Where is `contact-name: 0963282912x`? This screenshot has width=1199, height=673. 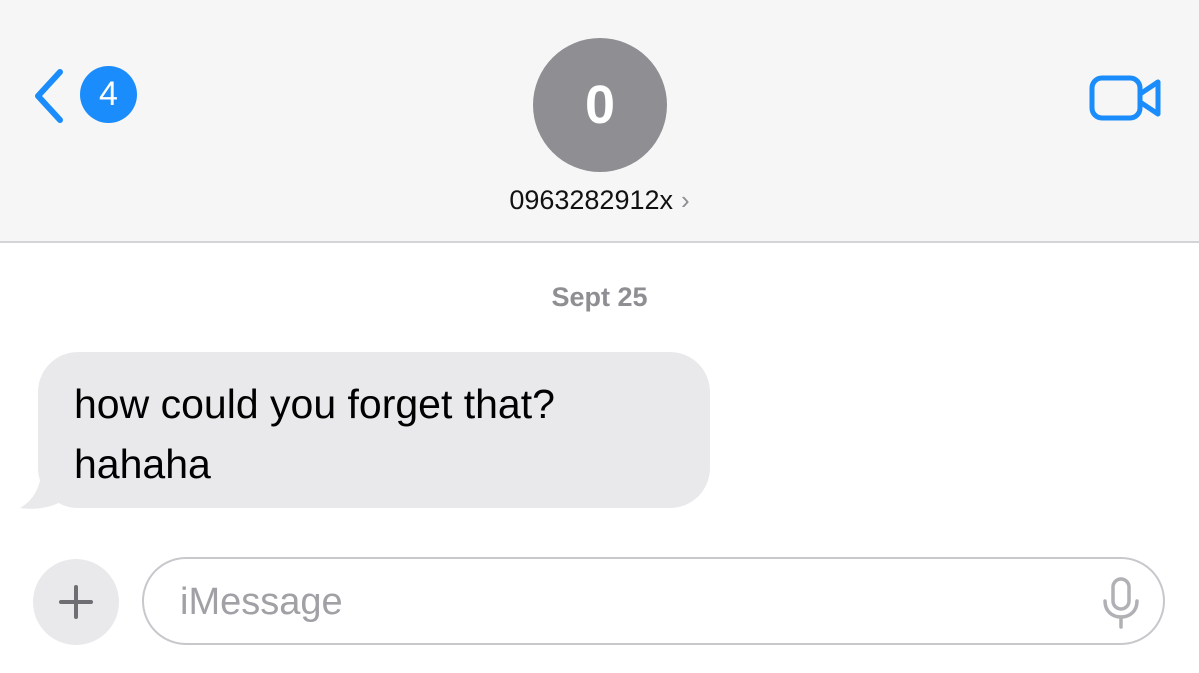 contact-name: 0963282912x is located at coordinates (591, 200).